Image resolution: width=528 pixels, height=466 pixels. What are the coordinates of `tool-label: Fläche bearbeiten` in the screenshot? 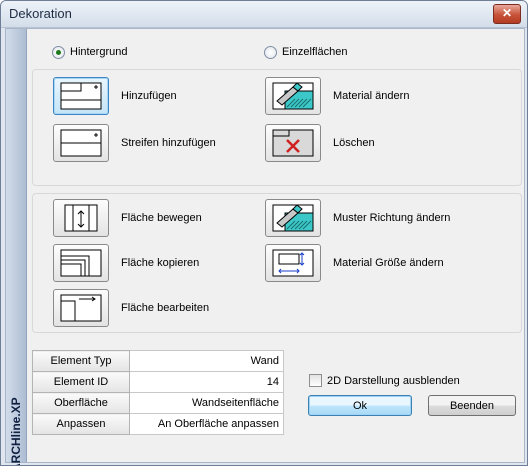 It's located at (165, 308).